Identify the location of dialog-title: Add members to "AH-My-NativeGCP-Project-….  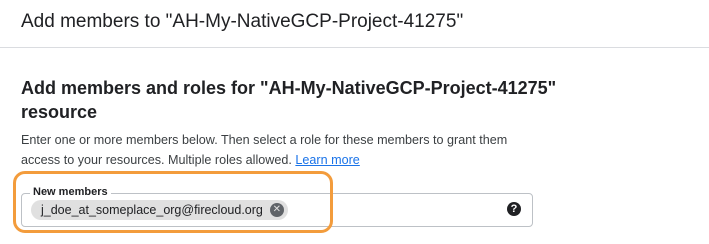
(242, 21).